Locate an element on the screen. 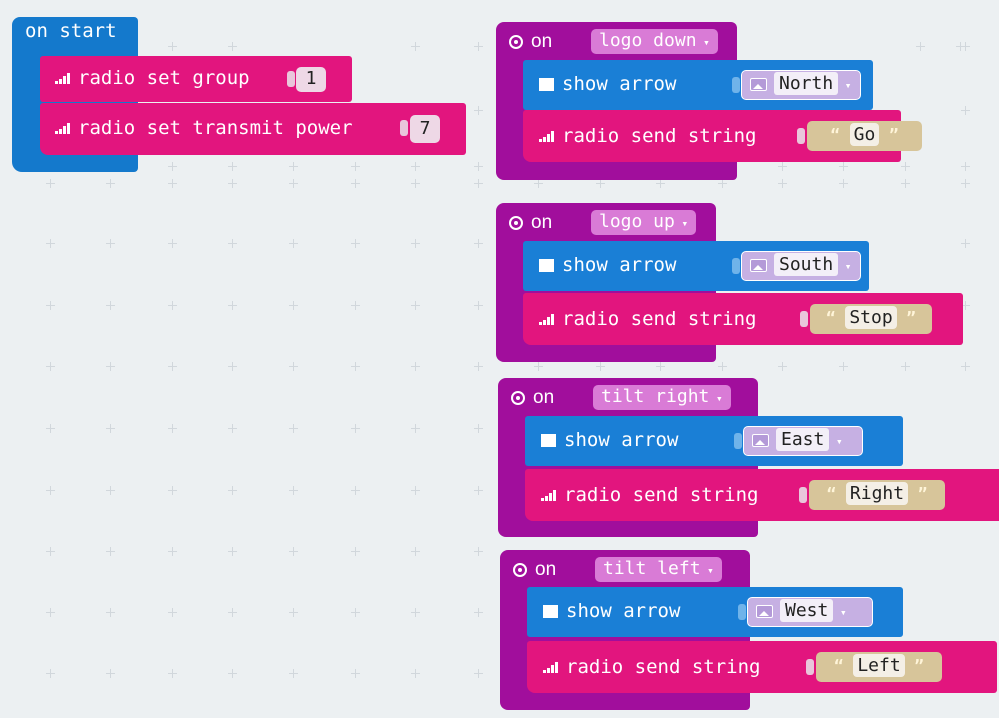 The image size is (999, 718). message-value: Left is located at coordinates (879, 665).